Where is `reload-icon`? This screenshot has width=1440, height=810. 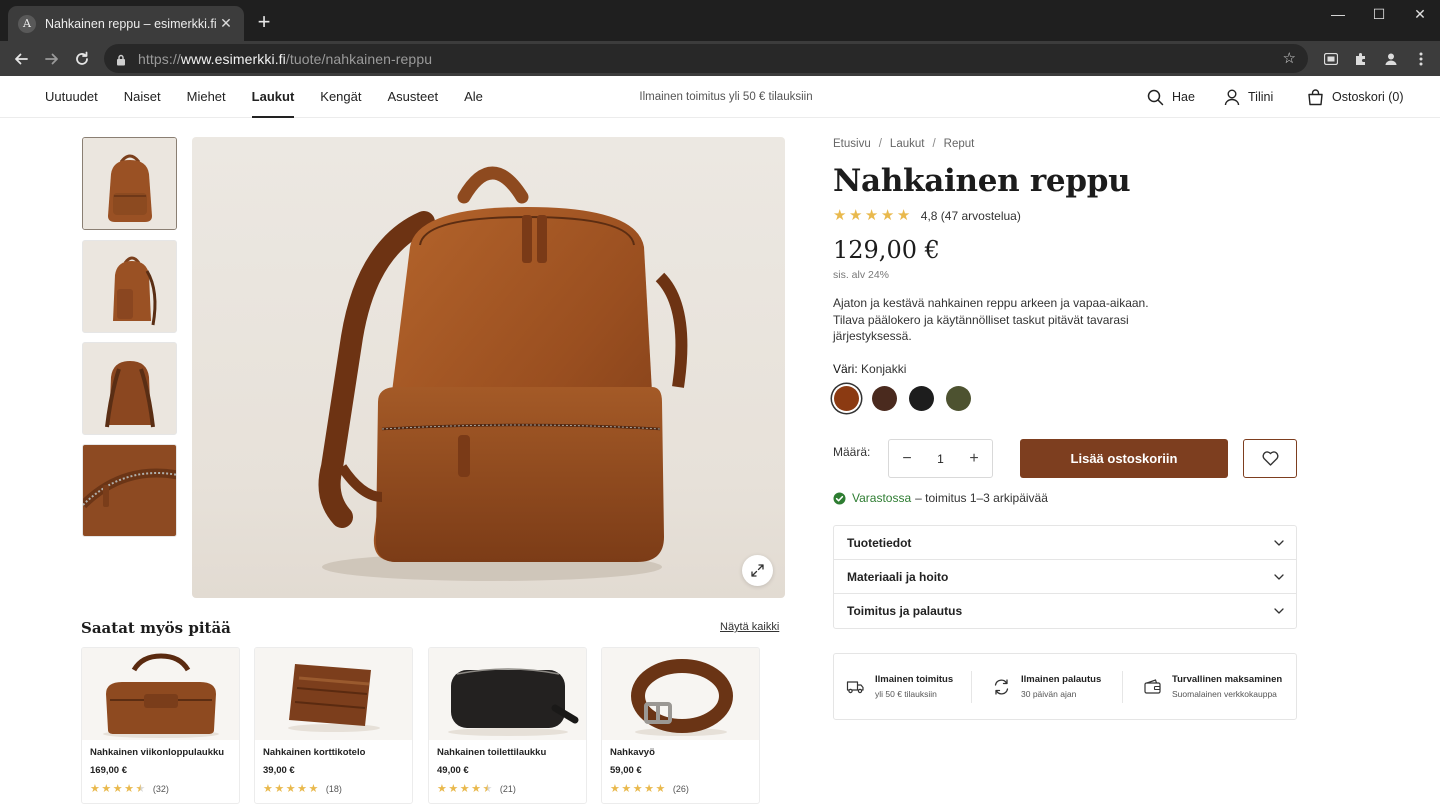
reload-icon is located at coordinates (82, 59).